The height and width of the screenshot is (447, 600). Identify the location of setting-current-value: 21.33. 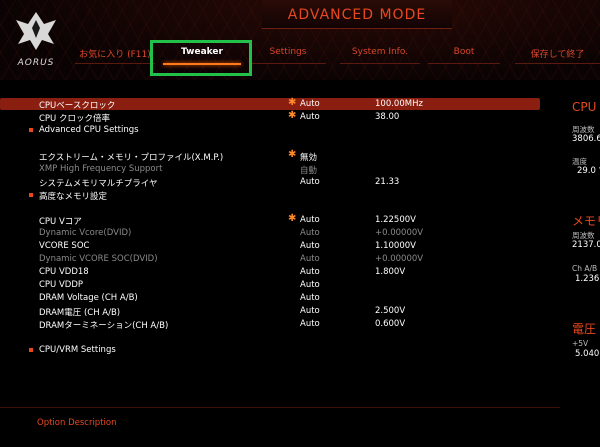
(387, 182).